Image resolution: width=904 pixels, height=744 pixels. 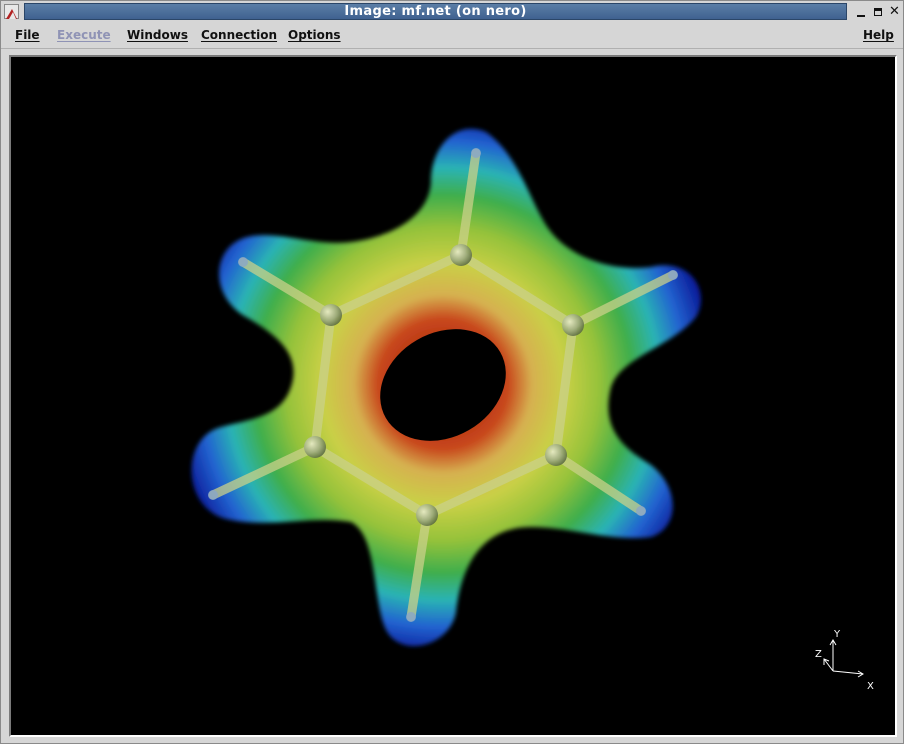 I want to click on app-menu-icon, so click(x=11, y=11).